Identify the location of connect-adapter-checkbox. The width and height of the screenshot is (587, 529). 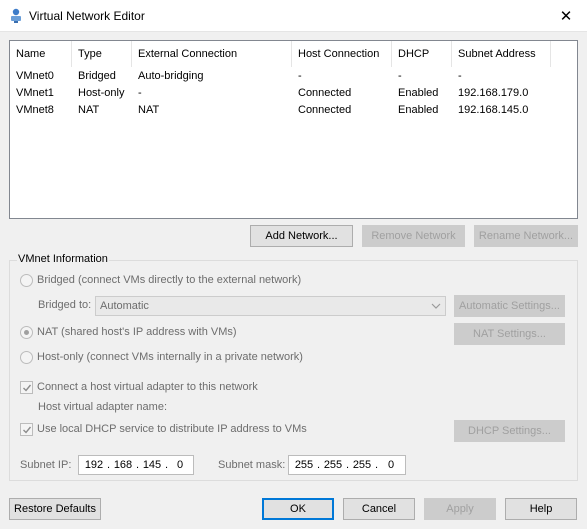
(26, 387).